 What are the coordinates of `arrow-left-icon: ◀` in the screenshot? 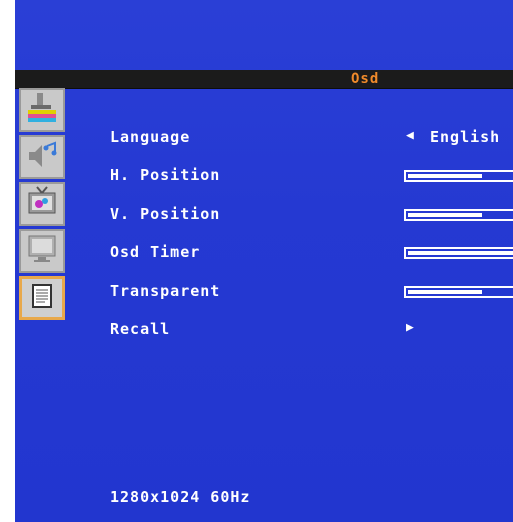 It's located at (410, 135).